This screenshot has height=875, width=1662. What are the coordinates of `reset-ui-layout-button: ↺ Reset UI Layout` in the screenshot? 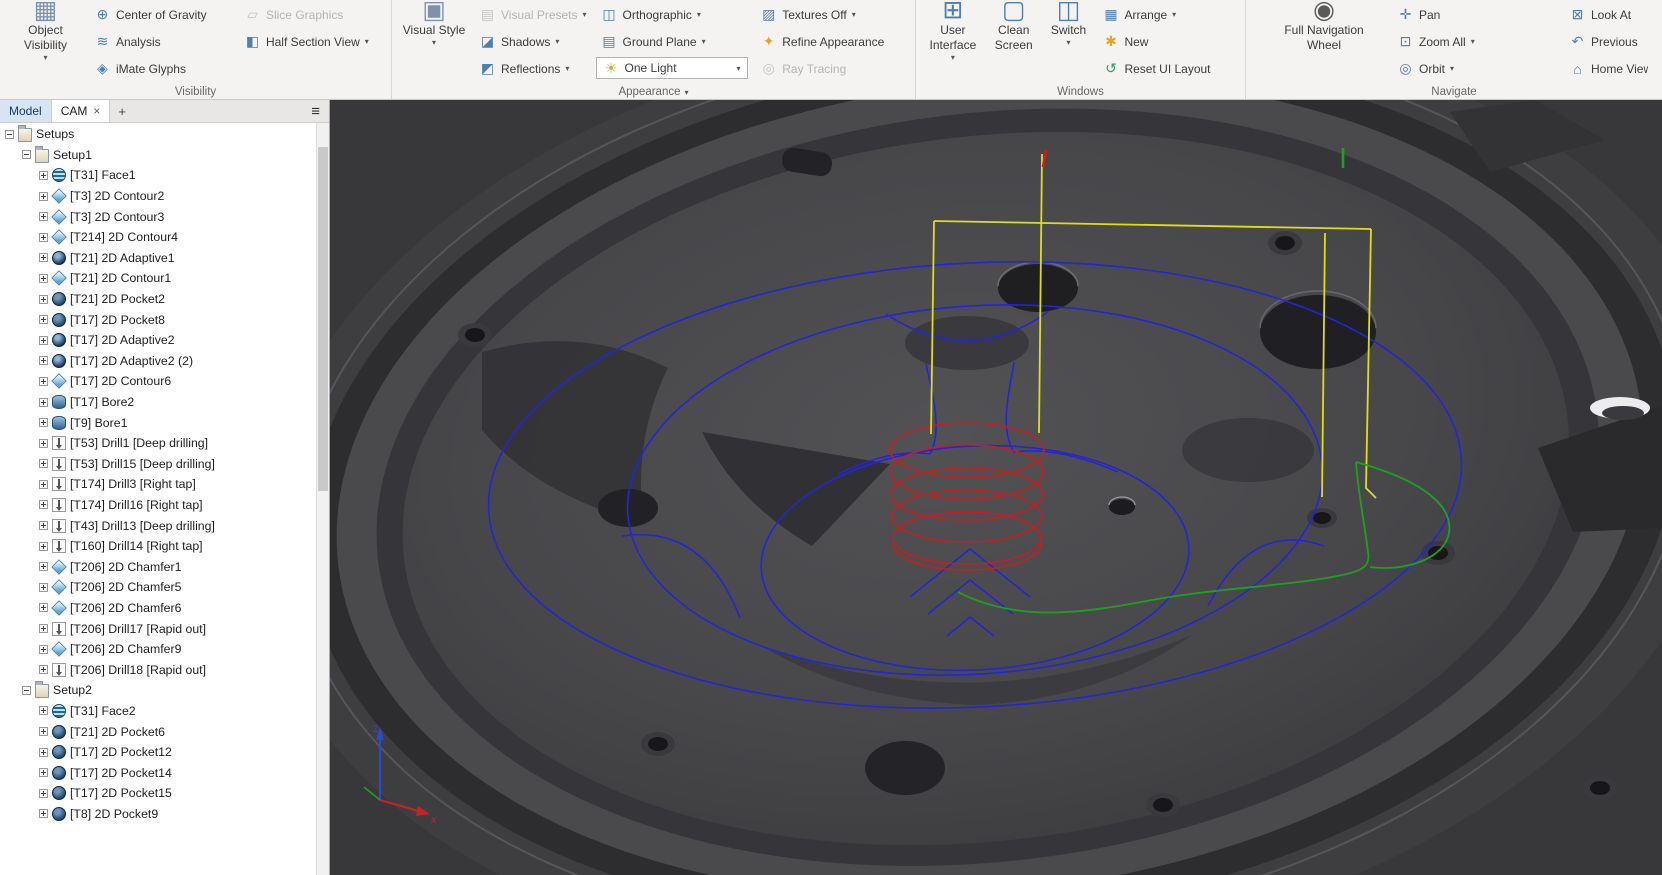 It's located at (1168, 68).